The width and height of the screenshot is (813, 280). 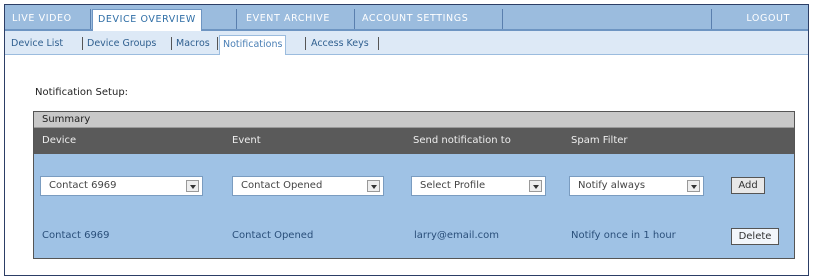 I want to click on tab-account-settings: ACCOUNT SETTINGS, so click(x=415, y=19).